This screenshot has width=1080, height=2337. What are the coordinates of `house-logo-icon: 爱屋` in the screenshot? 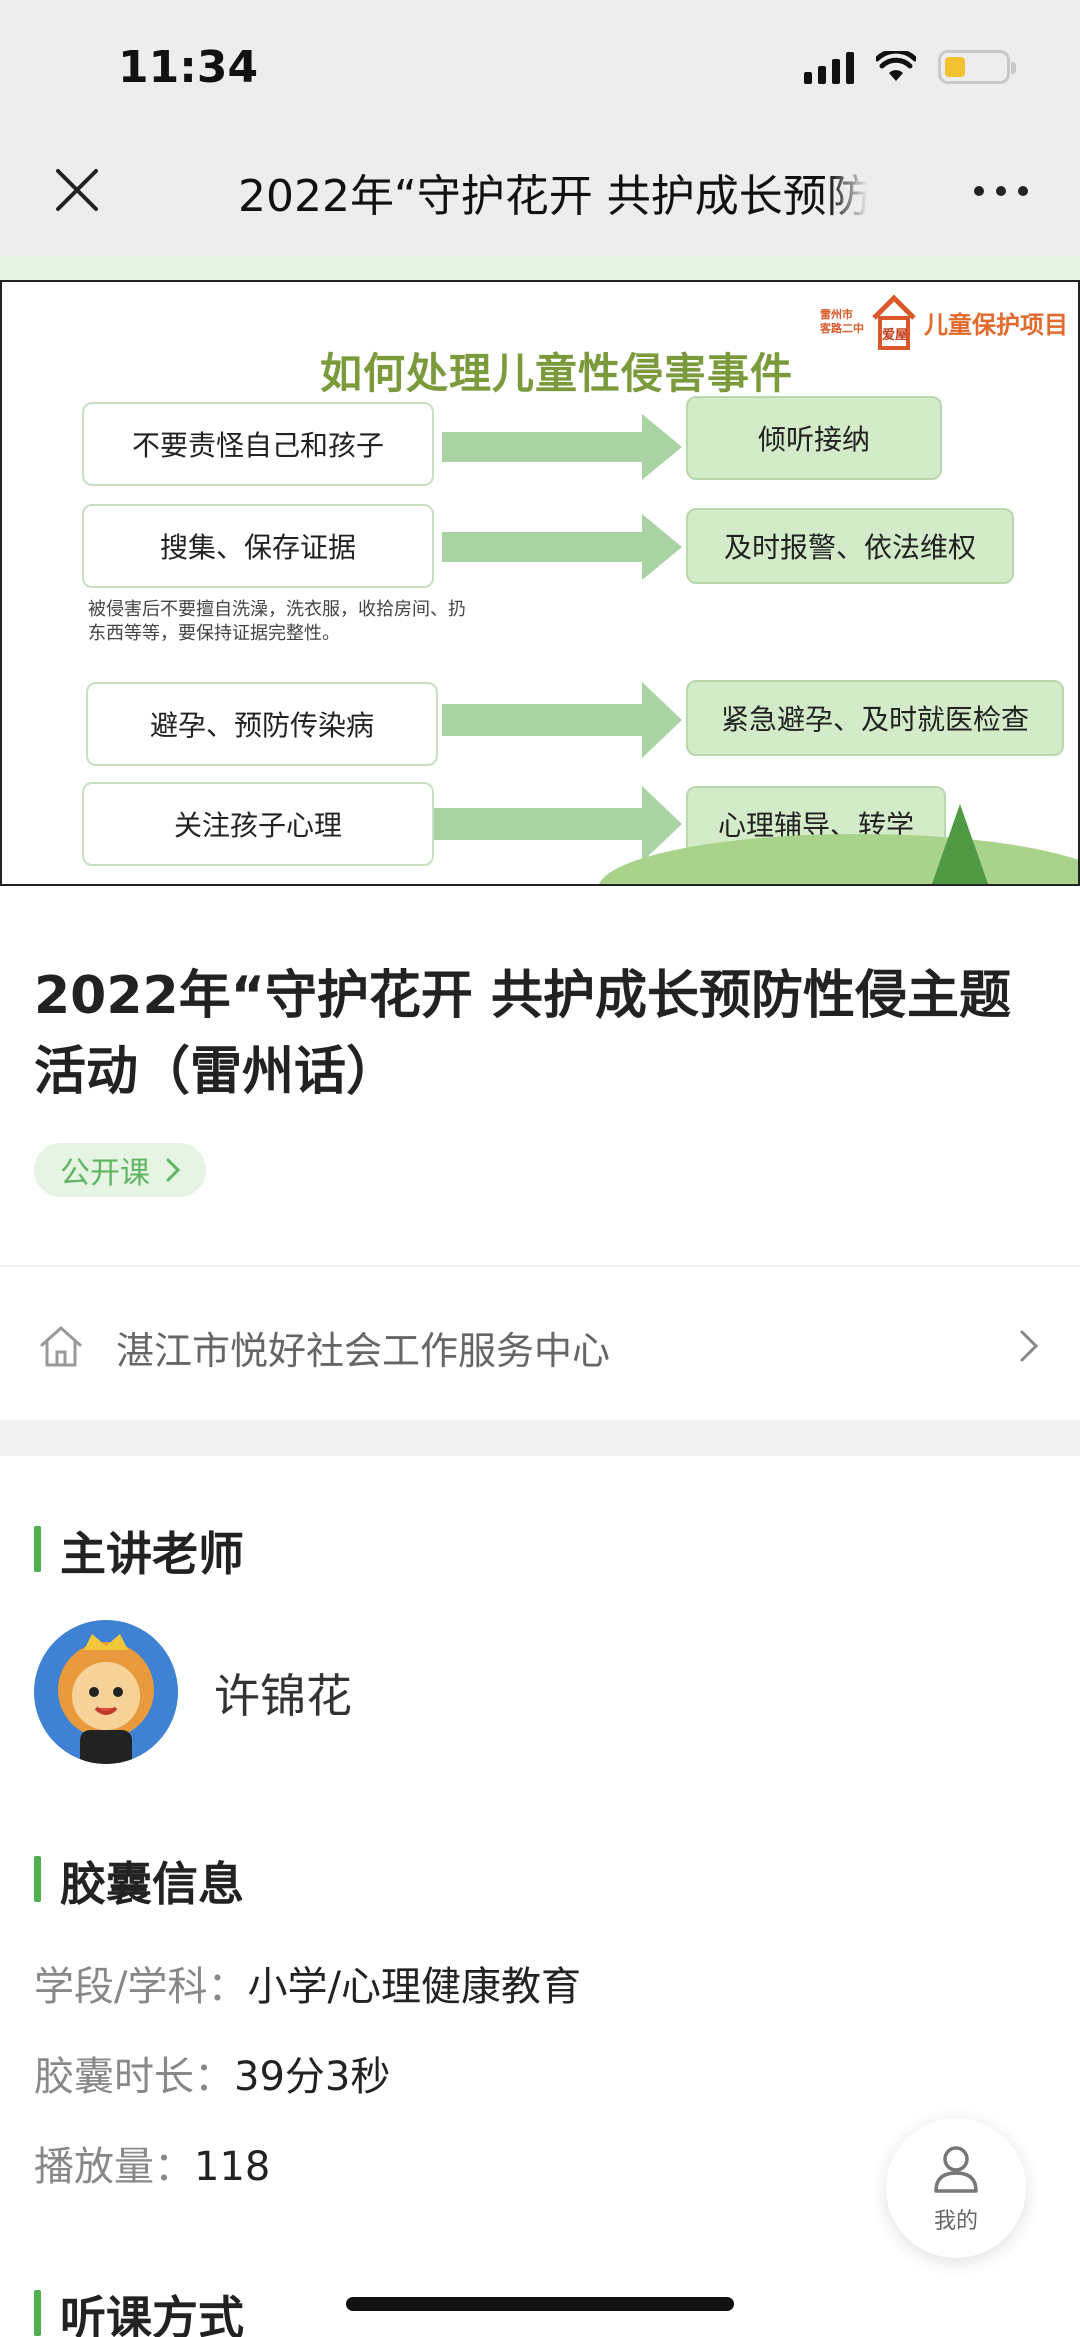 It's located at (894, 322).